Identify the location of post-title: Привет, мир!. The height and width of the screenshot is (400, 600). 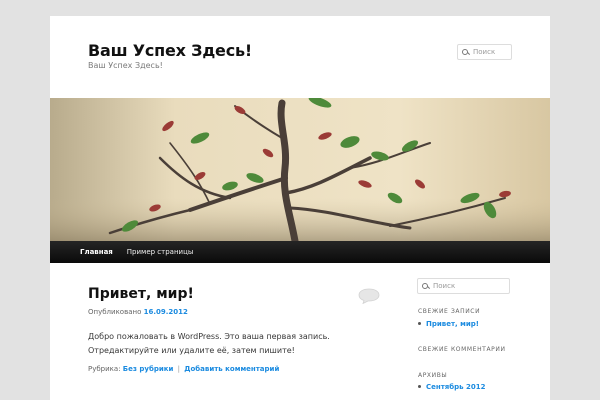
(141, 294).